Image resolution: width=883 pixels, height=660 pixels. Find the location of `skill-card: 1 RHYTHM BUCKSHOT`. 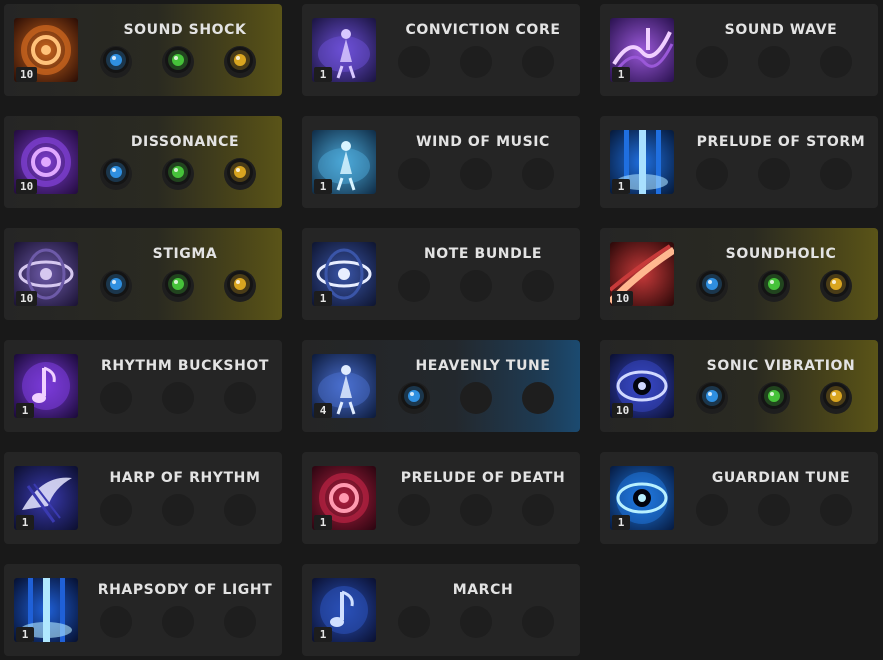

skill-card: 1 RHYTHM BUCKSHOT is located at coordinates (143, 386).